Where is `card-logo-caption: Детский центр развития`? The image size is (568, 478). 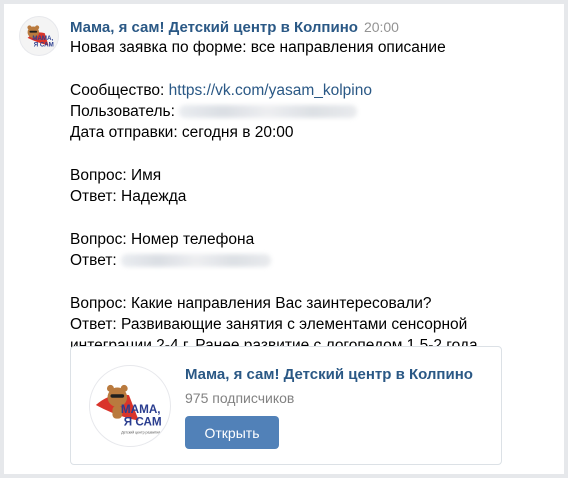 card-logo-caption: Детский центр развития is located at coordinates (140, 432).